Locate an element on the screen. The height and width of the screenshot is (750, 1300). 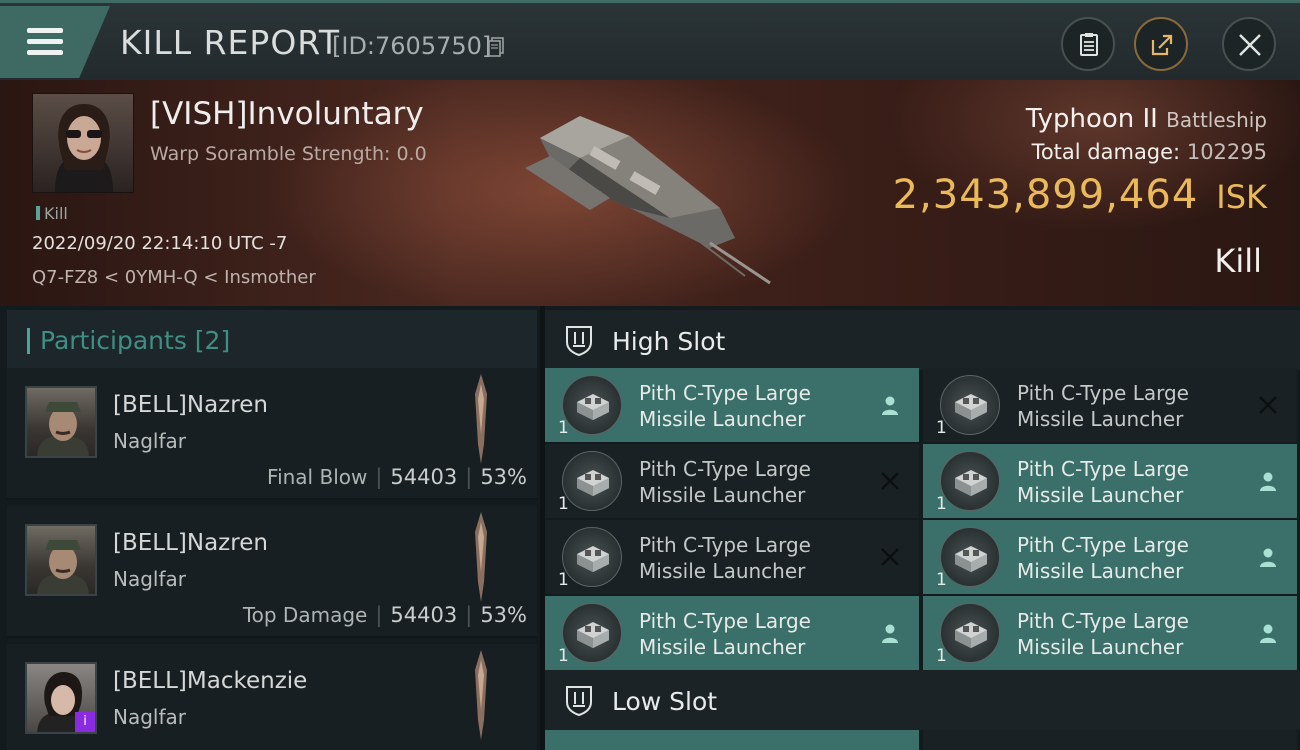
result-label: Kill is located at coordinates (1238, 261).